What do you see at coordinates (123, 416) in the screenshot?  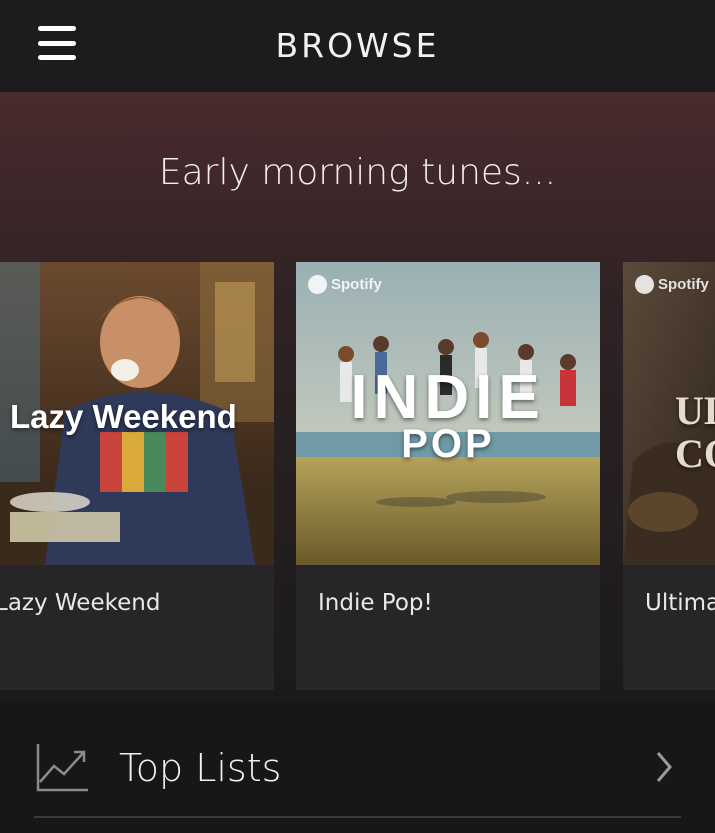 I see `cover-title: Lazy Weekend` at bounding box center [123, 416].